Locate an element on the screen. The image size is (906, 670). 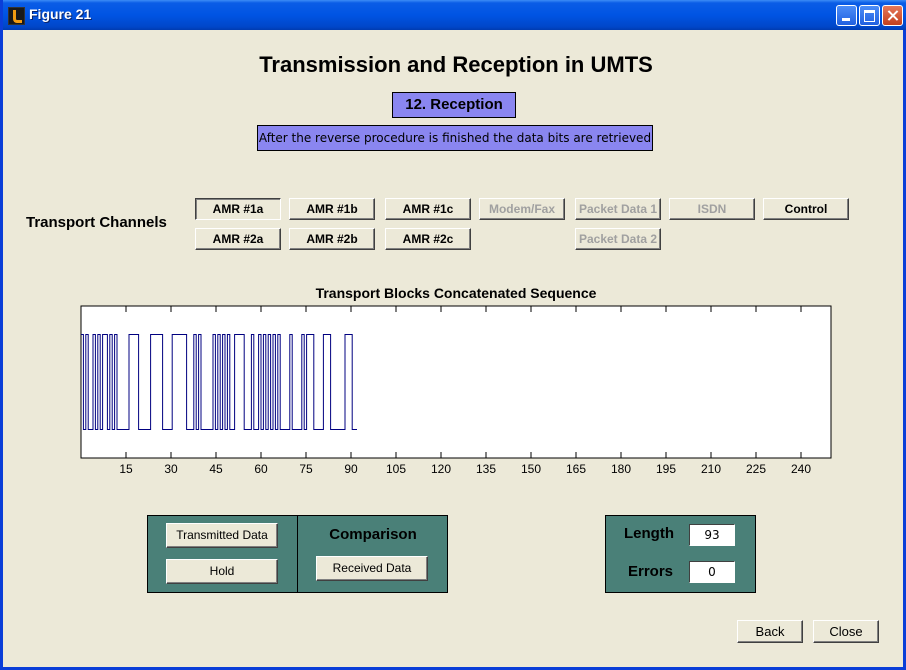
x-tick-label: 225 is located at coordinates (756, 469).